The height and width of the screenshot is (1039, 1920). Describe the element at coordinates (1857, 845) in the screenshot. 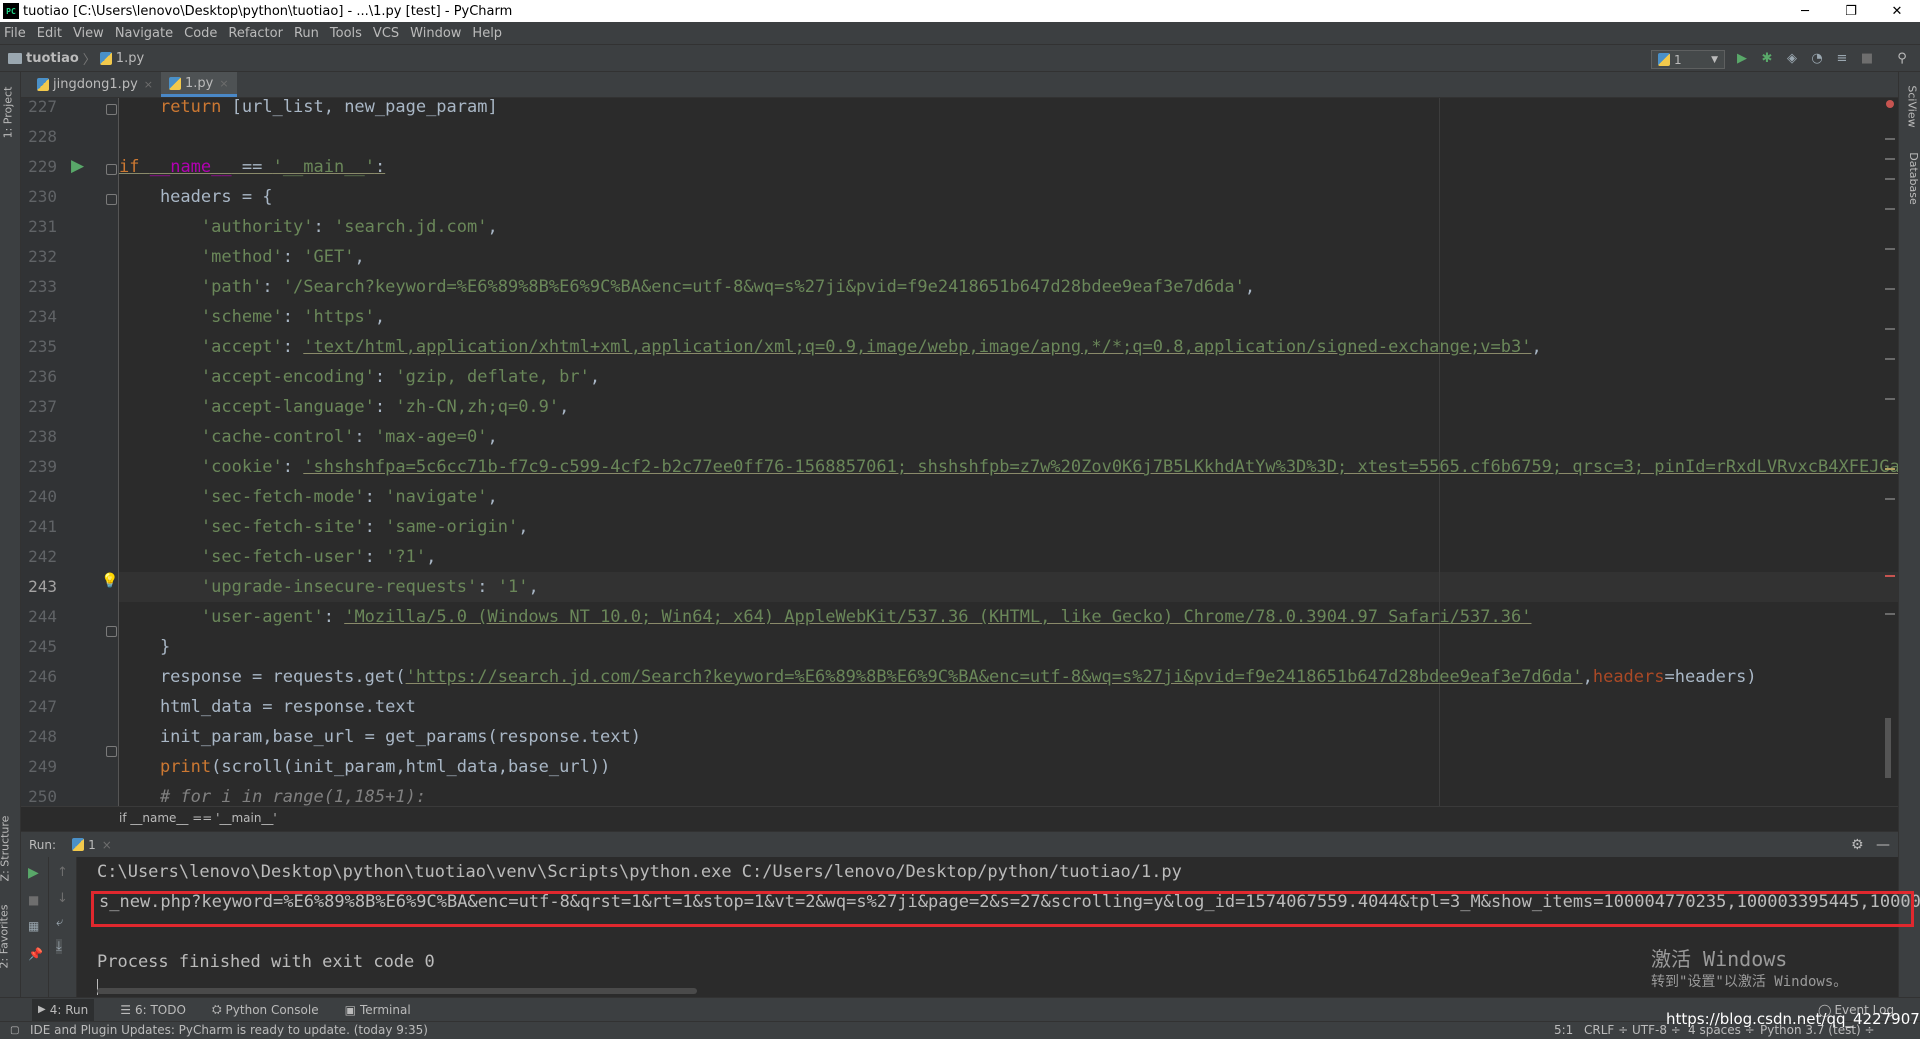

I see `gear-icon: ⚙` at that location.